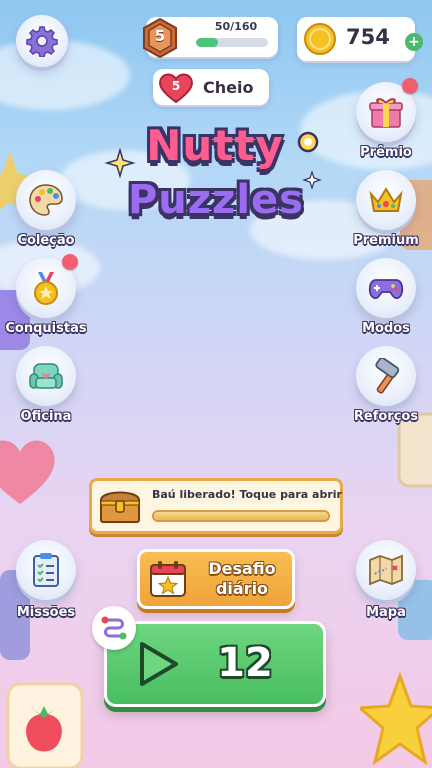  Describe the element at coordinates (414, 42) in the screenshot. I see `add-coins-button: +` at that location.